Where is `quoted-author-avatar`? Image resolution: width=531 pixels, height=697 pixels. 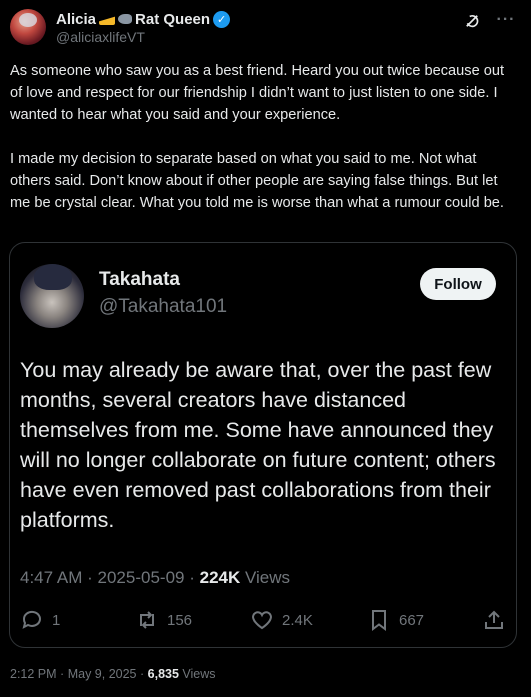
quoted-author-avatar is located at coordinates (52, 296).